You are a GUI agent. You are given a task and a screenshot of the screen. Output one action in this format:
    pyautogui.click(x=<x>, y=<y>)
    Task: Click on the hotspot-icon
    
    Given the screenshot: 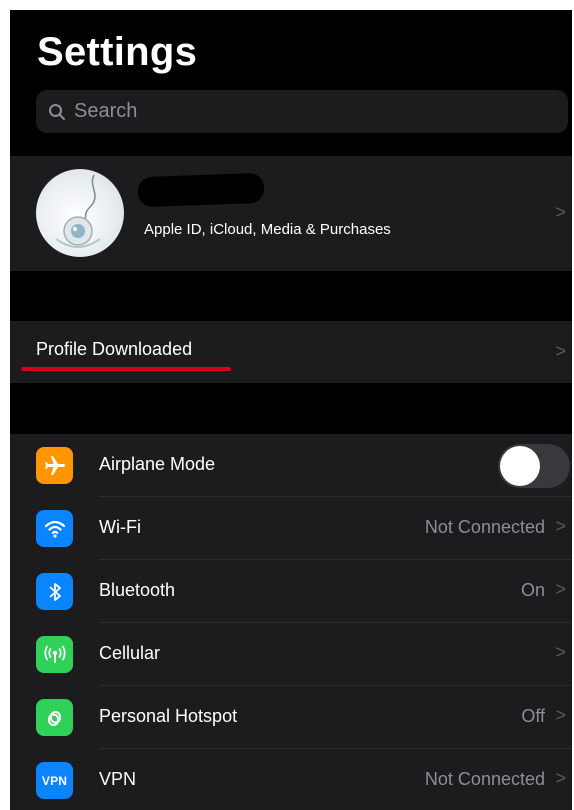 What is the action you would take?
    pyautogui.click(x=54, y=717)
    